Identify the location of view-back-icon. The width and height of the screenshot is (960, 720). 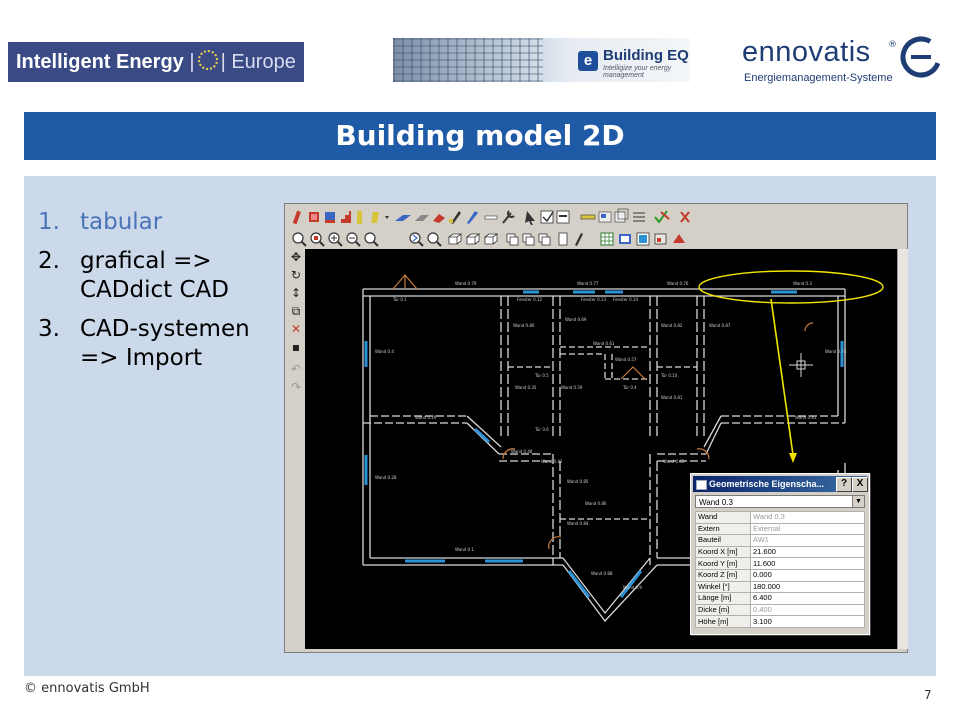
(473, 239).